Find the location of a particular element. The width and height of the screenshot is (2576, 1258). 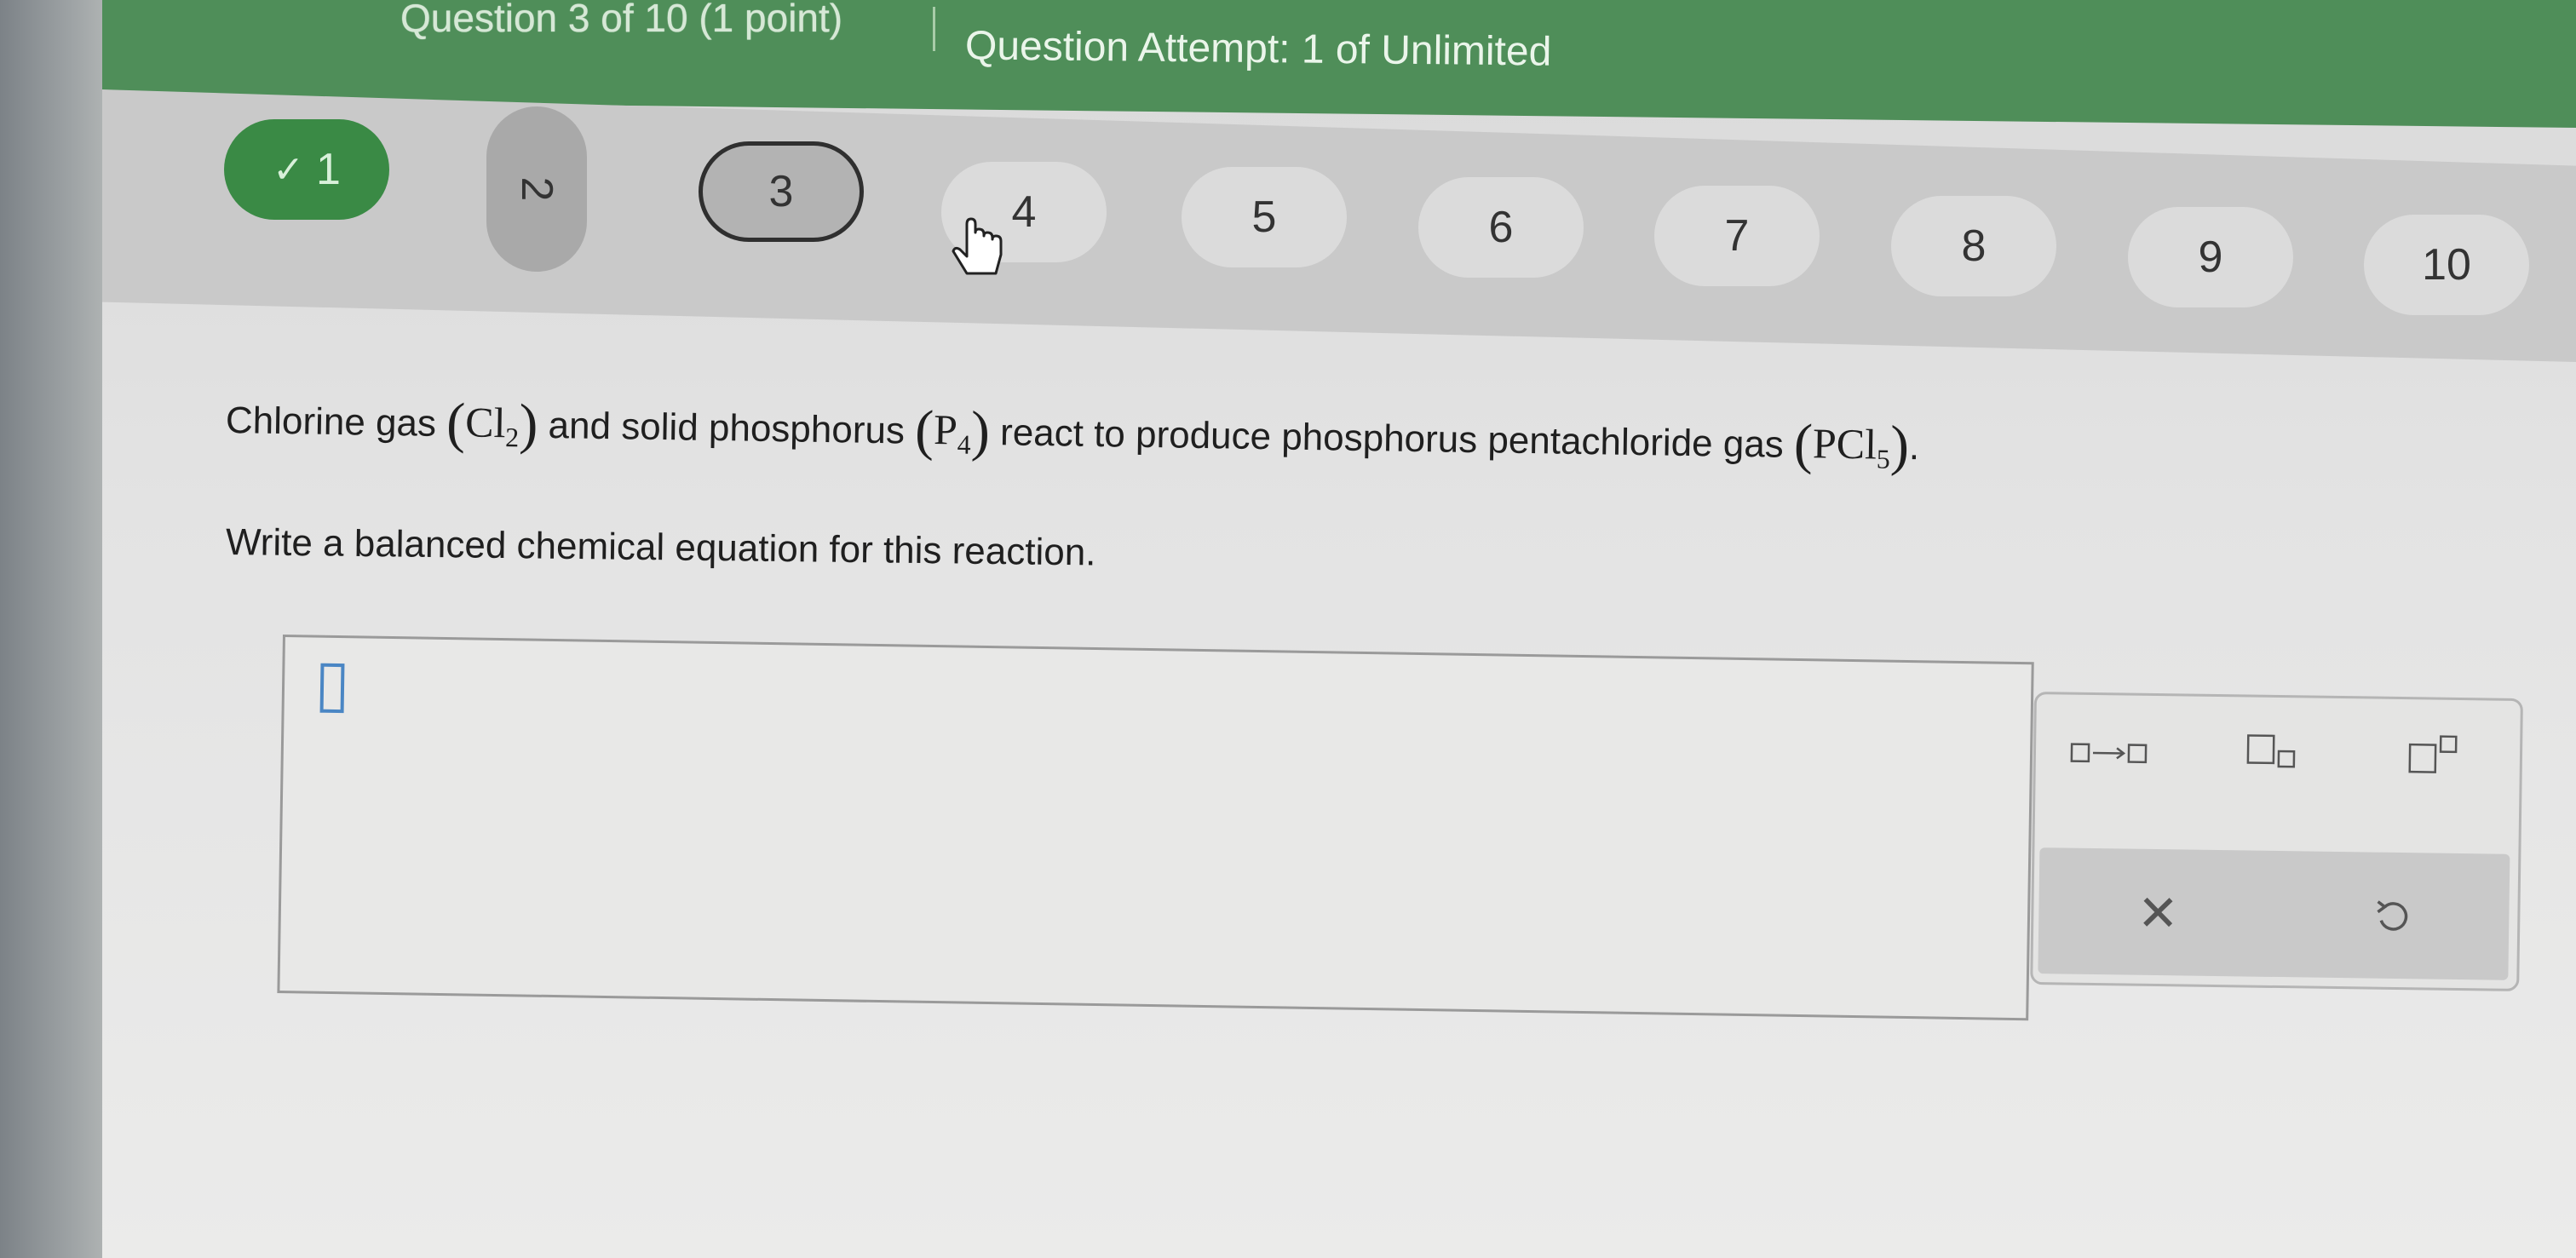

question-counter: Question 3 of 10 (1 point) is located at coordinates (622, 20).